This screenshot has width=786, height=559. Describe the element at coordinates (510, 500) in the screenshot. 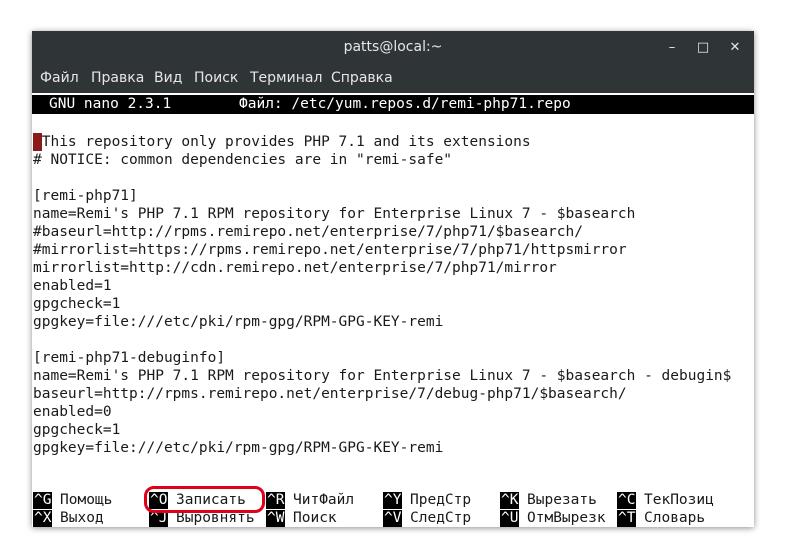

I see `shortcut-key: ^K` at that location.